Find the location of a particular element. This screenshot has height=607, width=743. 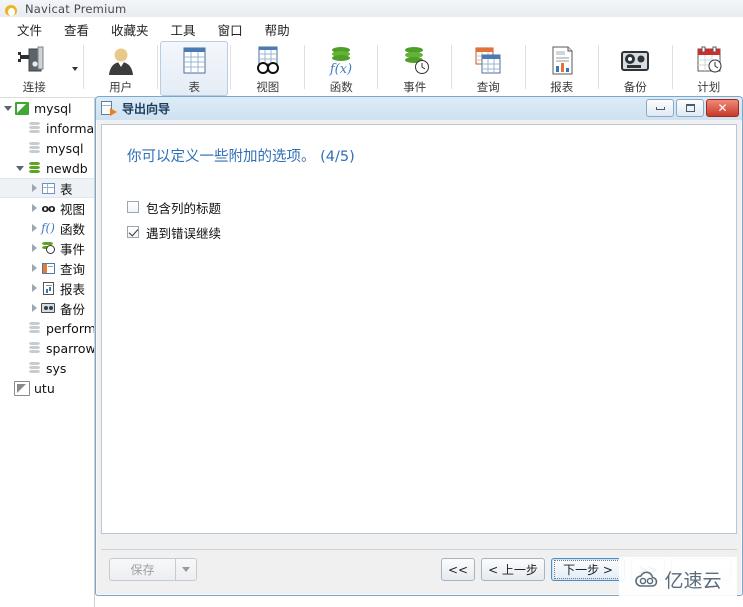

backups-folder-icon is located at coordinates (48, 308).